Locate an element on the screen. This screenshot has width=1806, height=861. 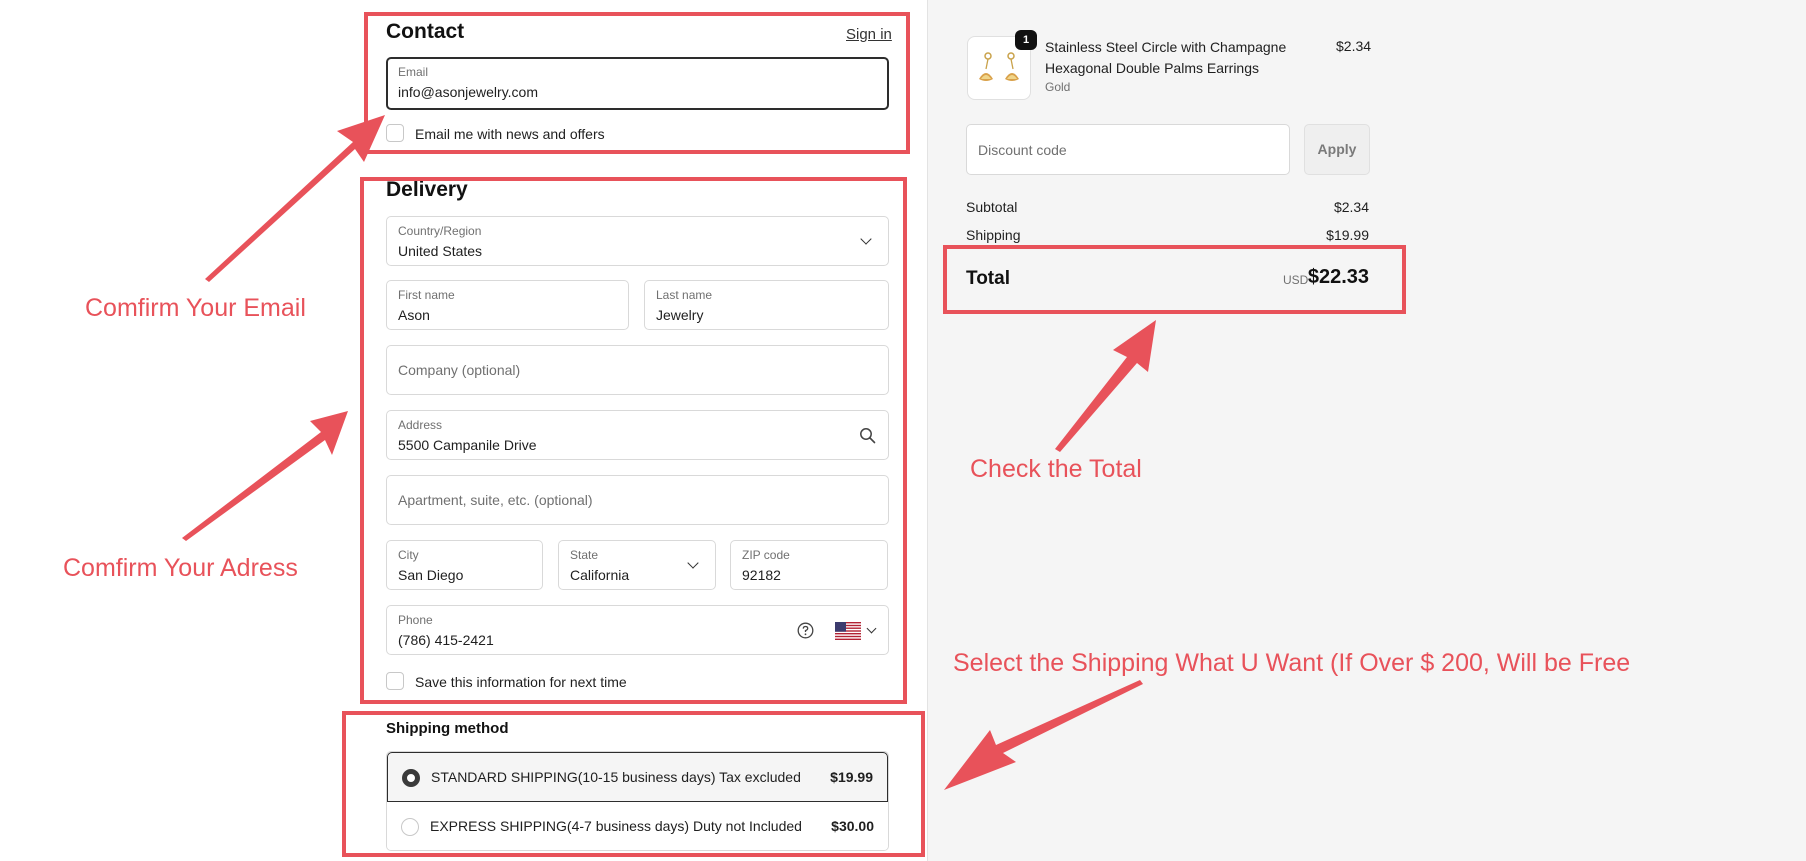
annotation-total: Check the Total is located at coordinates (1056, 469).